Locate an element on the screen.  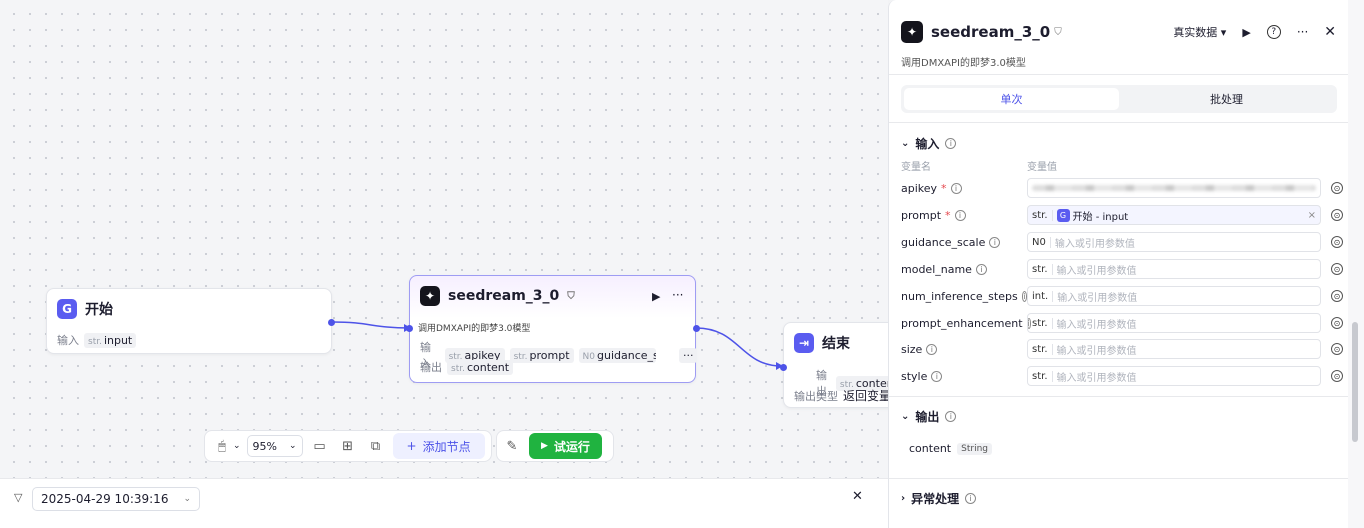
tab-batch: 批处理 is located at coordinates (1226, 99).